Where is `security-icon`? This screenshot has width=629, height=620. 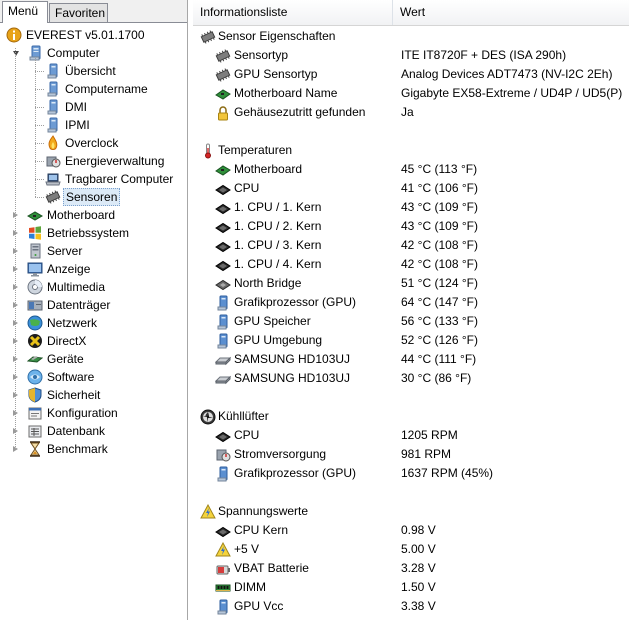 security-icon is located at coordinates (35, 395).